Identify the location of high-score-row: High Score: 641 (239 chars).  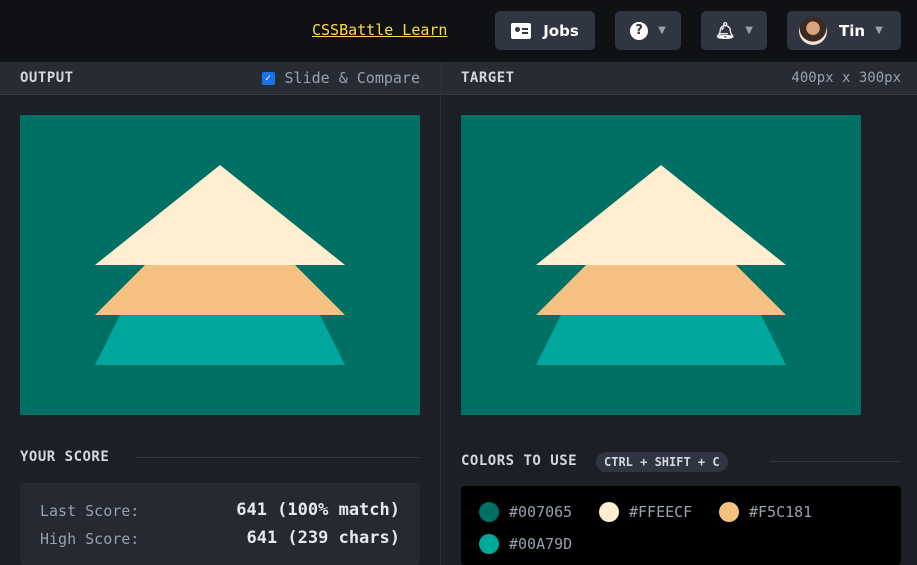
(220, 539).